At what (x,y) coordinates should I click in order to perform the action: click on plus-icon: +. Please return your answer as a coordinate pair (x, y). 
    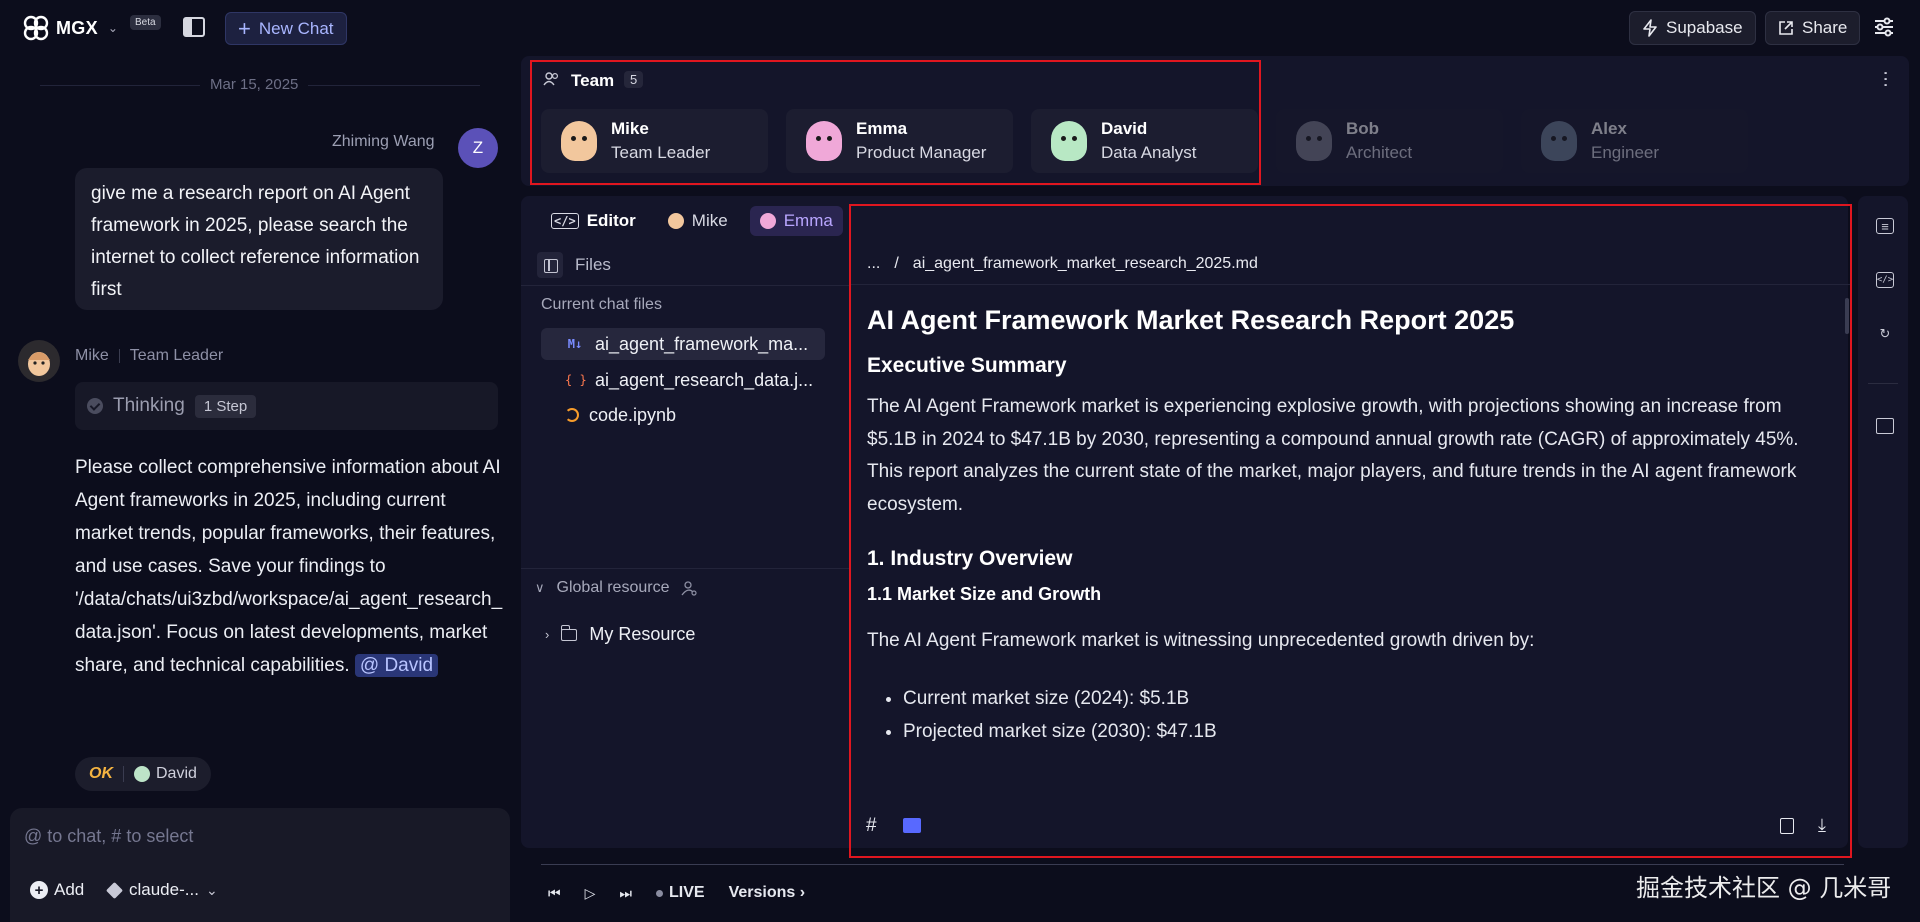
    Looking at the image, I should click on (244, 28).